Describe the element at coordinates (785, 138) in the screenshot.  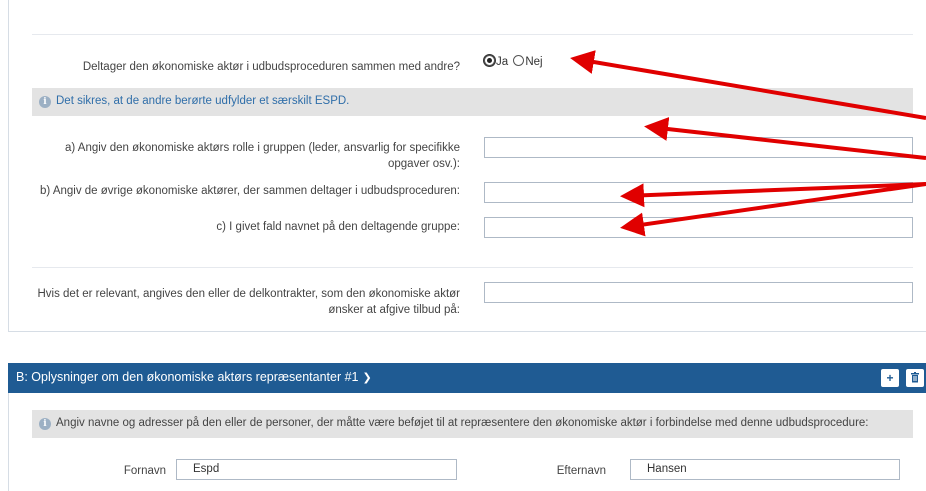
I see `arrow-to-field-a` at that location.